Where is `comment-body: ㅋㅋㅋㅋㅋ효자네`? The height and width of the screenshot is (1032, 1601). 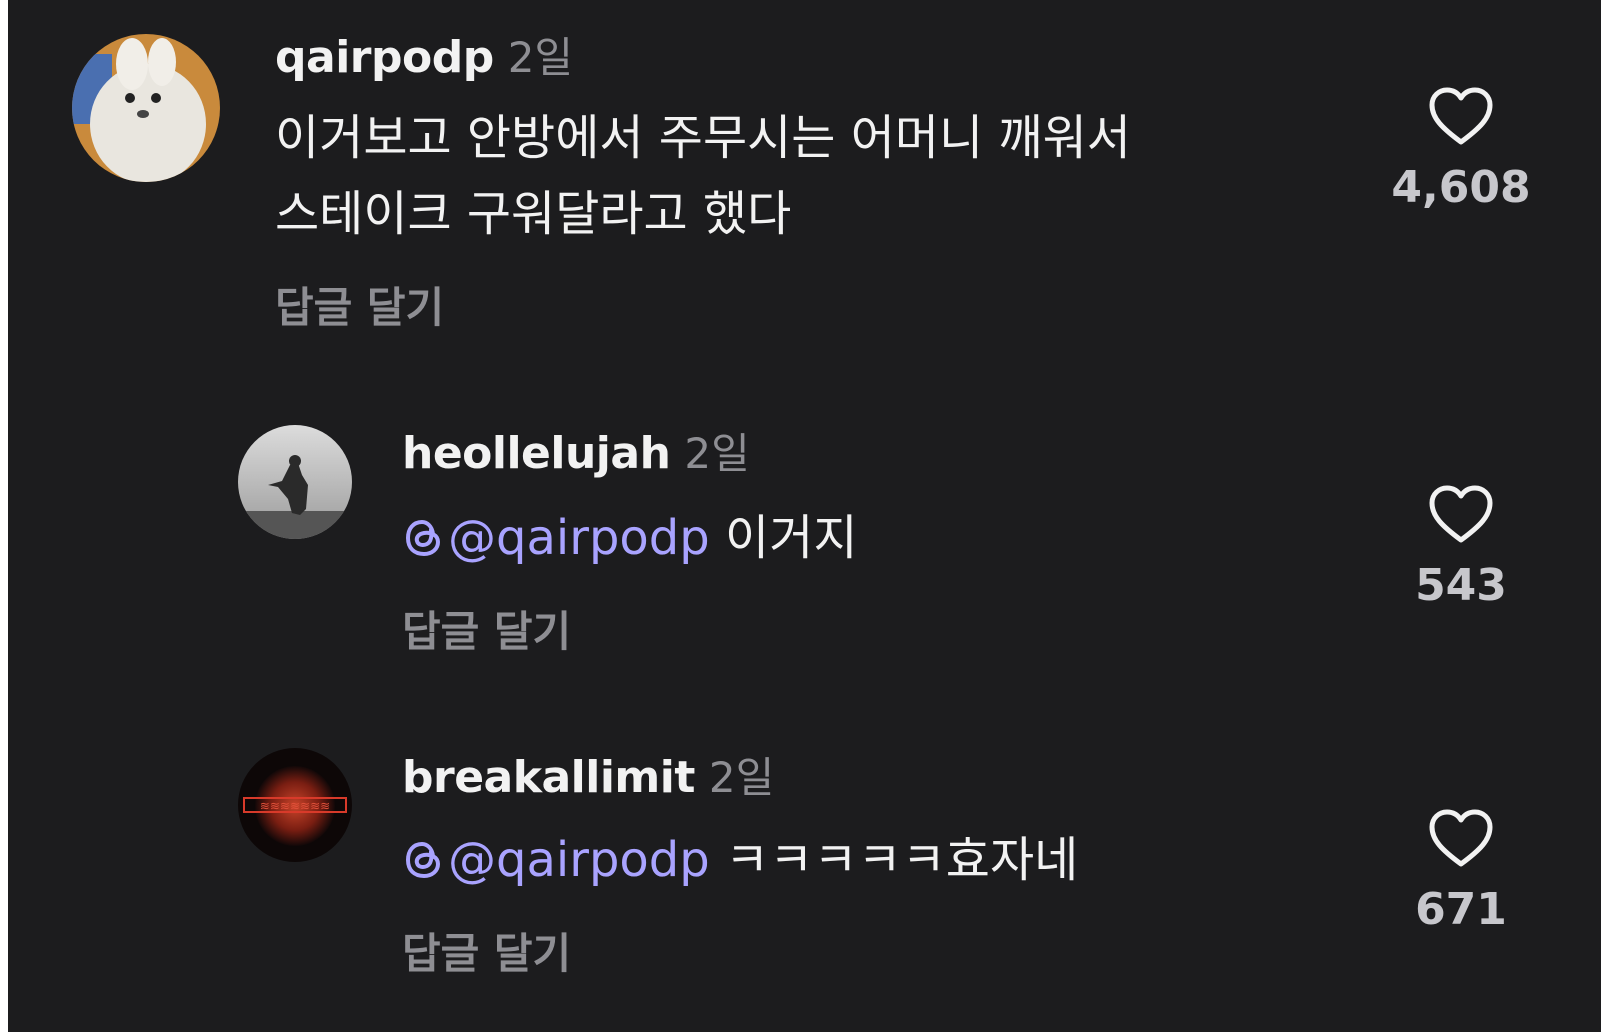 comment-body: ㅋㅋㅋㅋㅋ효자네 is located at coordinates (902, 860).